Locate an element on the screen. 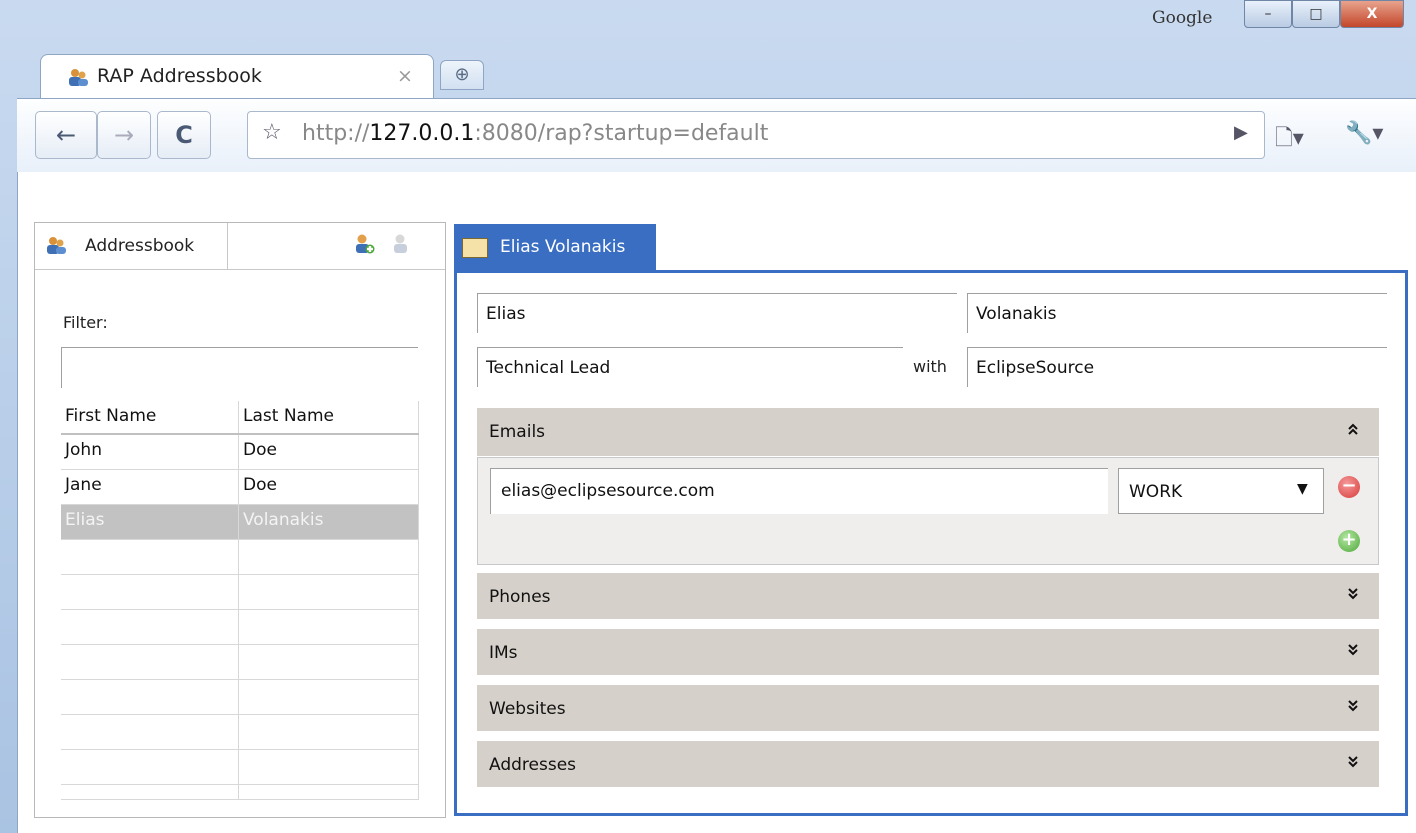 This screenshot has width=1416, height=833. cell-first-name: Jane is located at coordinates (150, 487).